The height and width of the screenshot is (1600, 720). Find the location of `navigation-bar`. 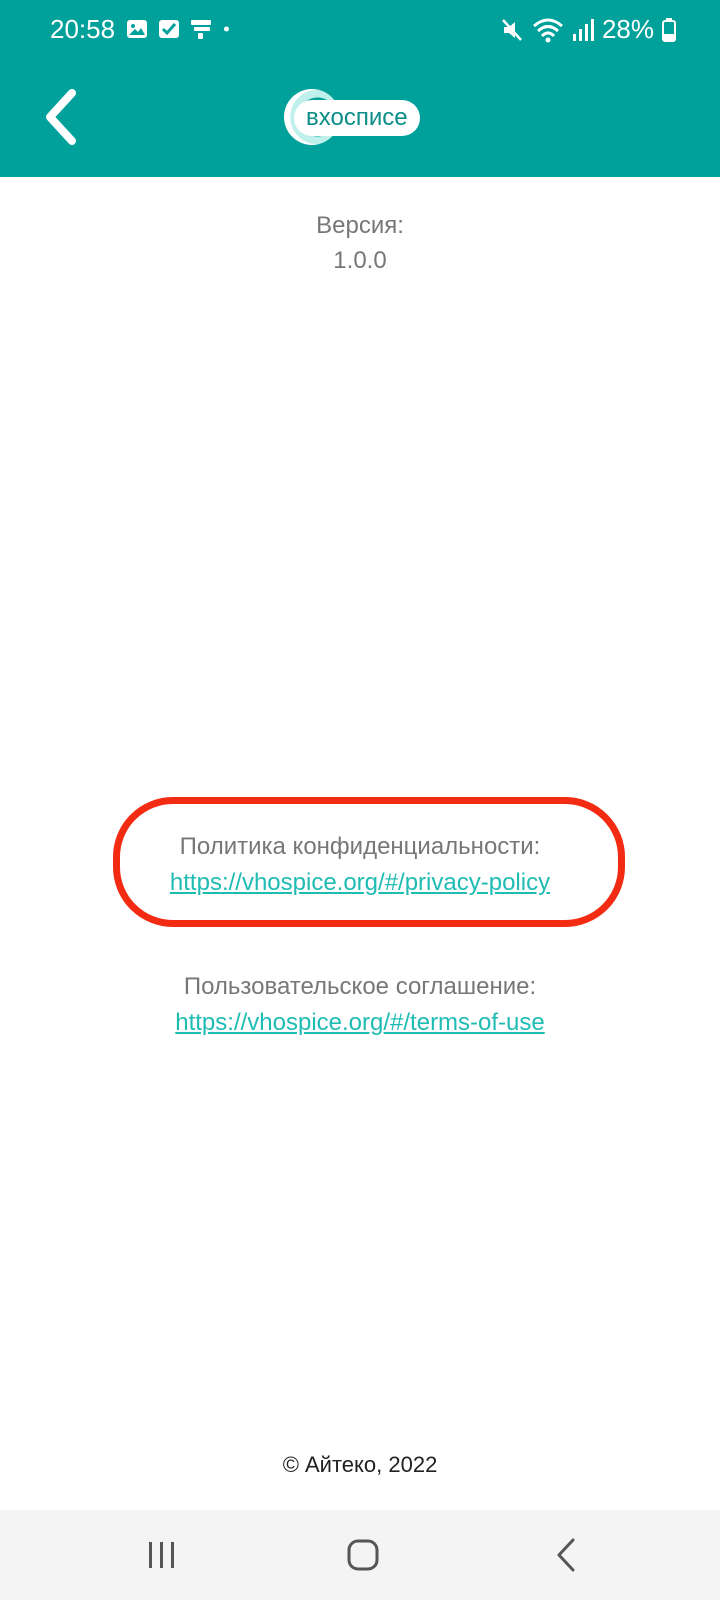

navigation-bar is located at coordinates (360, 1555).